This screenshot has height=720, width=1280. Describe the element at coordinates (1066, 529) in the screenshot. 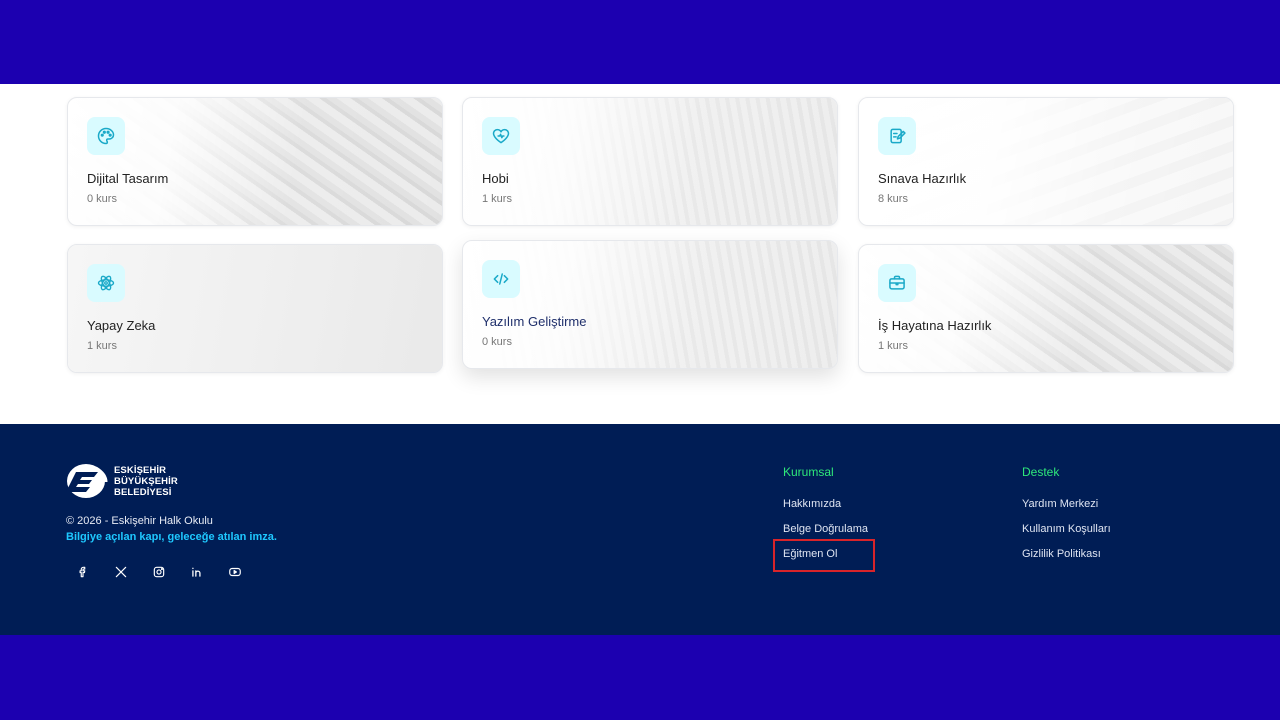

I see `footer-link-kullanim-kosullari: Kullanım Koşulları` at that location.